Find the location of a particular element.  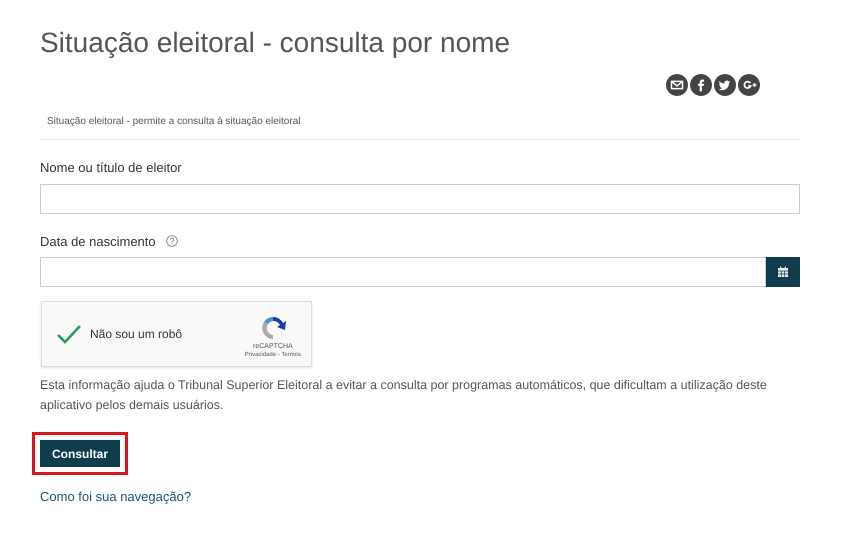

date-field is located at coordinates (403, 272).